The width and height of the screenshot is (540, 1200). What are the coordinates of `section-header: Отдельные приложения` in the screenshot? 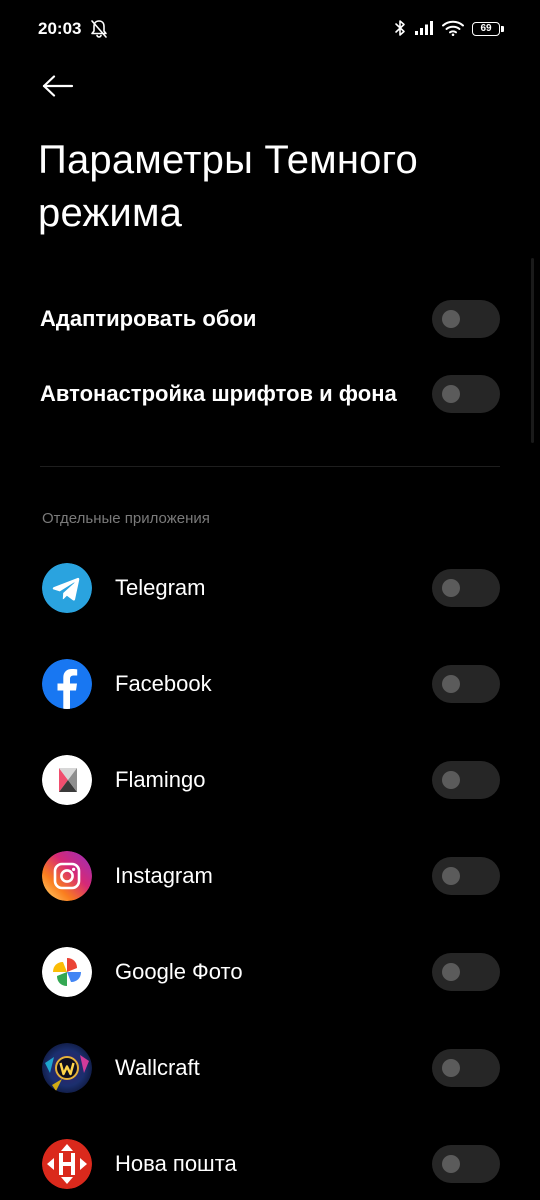 It's located at (126, 518).